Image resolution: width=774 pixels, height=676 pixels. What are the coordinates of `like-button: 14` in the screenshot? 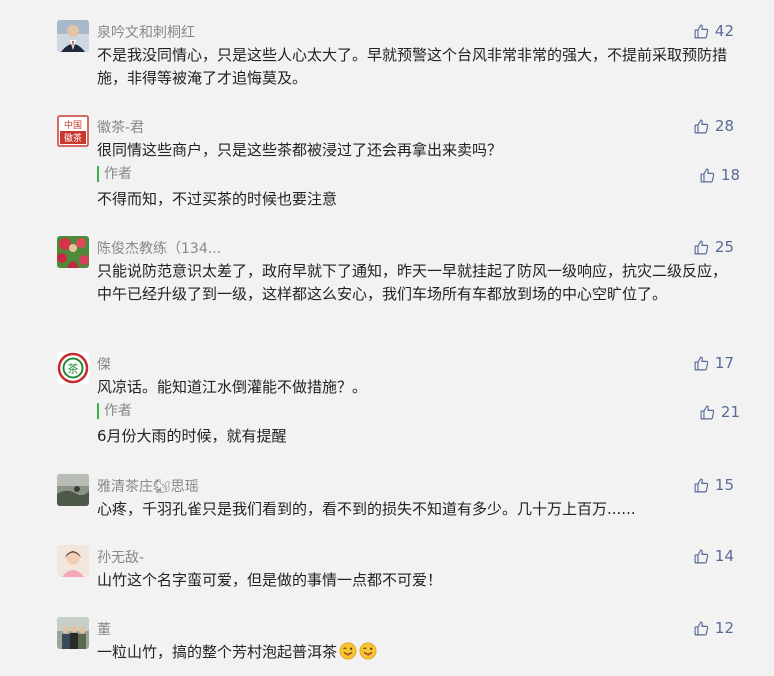 It's located at (713, 556).